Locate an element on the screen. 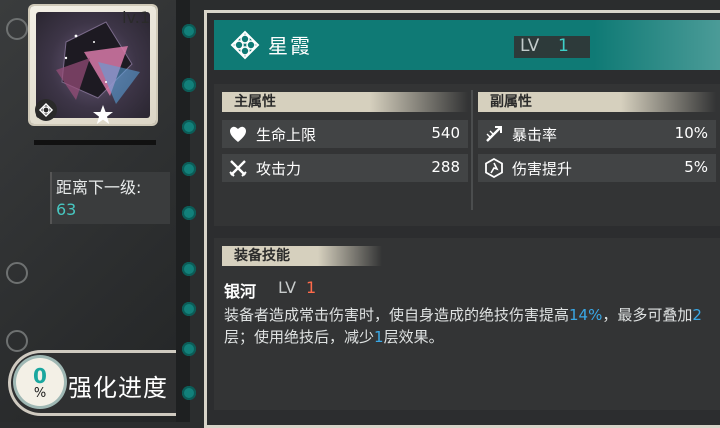  main-stats: 主属性 生命上限 540 攻击力 288 is located at coordinates (345, 137).